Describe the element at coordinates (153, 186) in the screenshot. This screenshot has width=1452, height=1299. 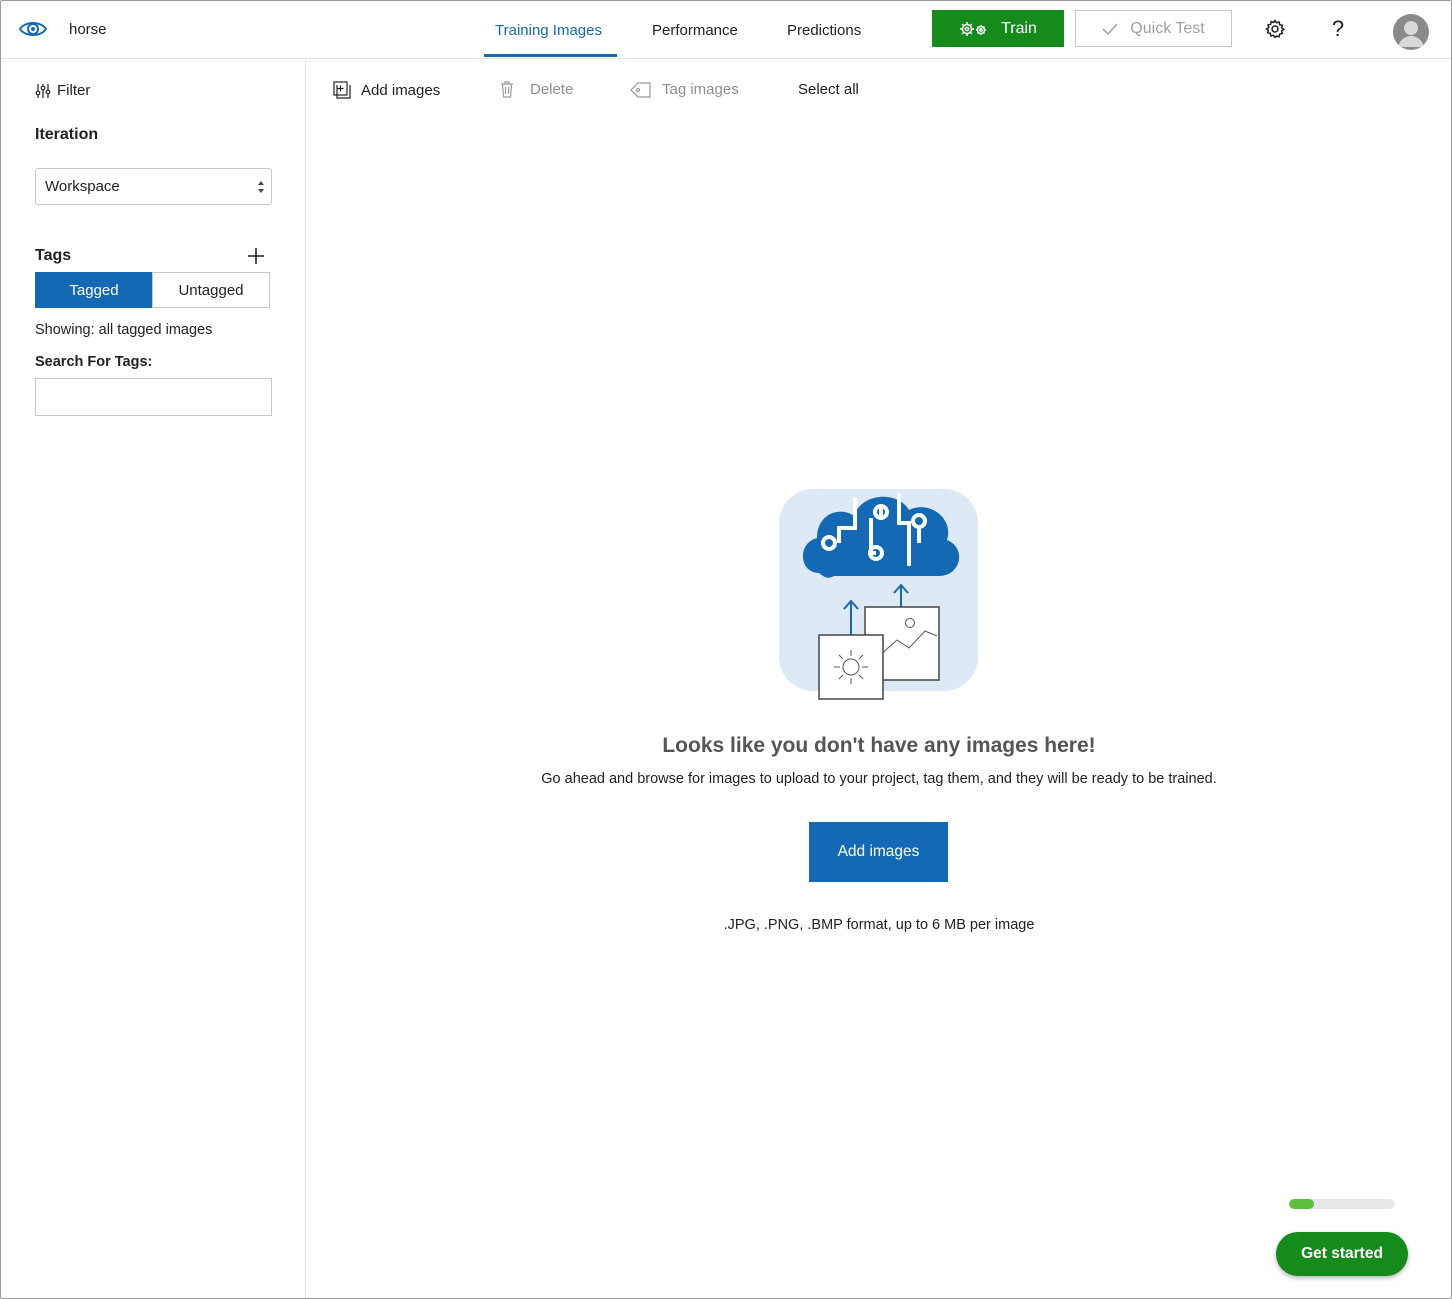
I see `iteration-select: Workspace` at that location.